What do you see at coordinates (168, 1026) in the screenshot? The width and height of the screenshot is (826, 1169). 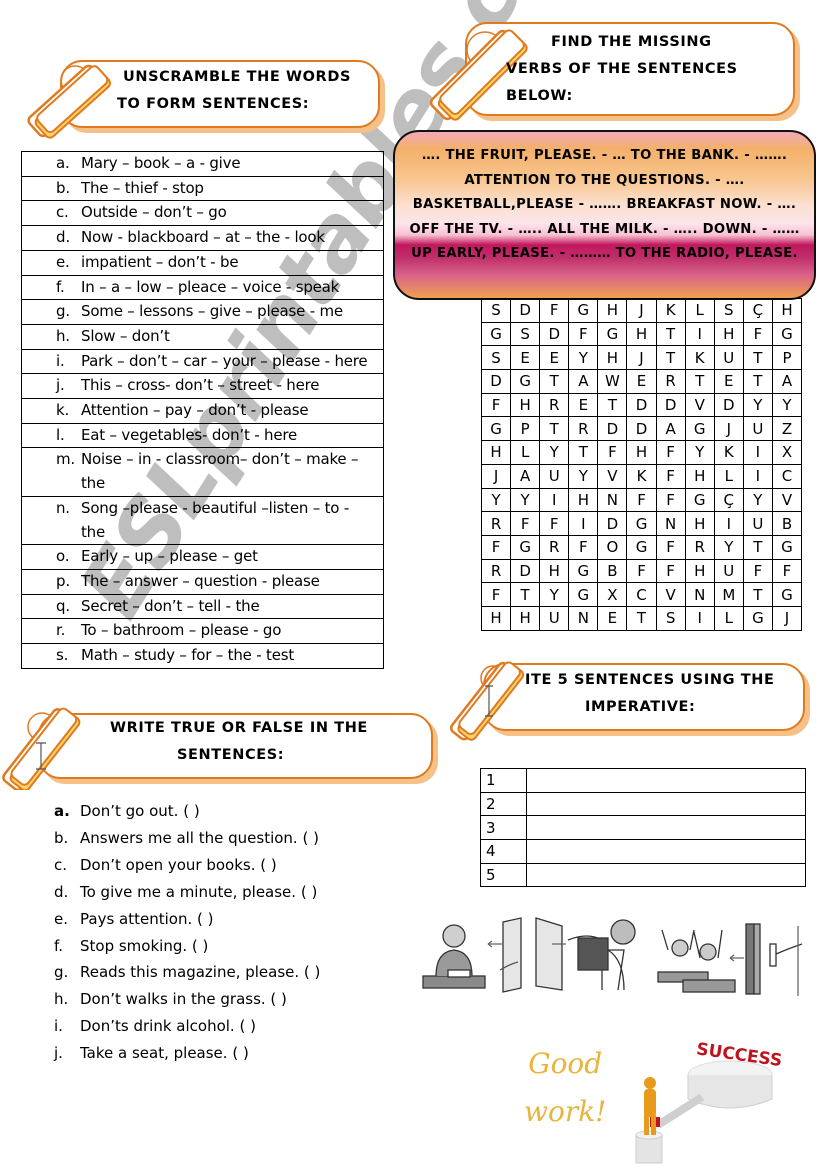 I see `item-text: Don’ts drink alcohol. ( )` at bounding box center [168, 1026].